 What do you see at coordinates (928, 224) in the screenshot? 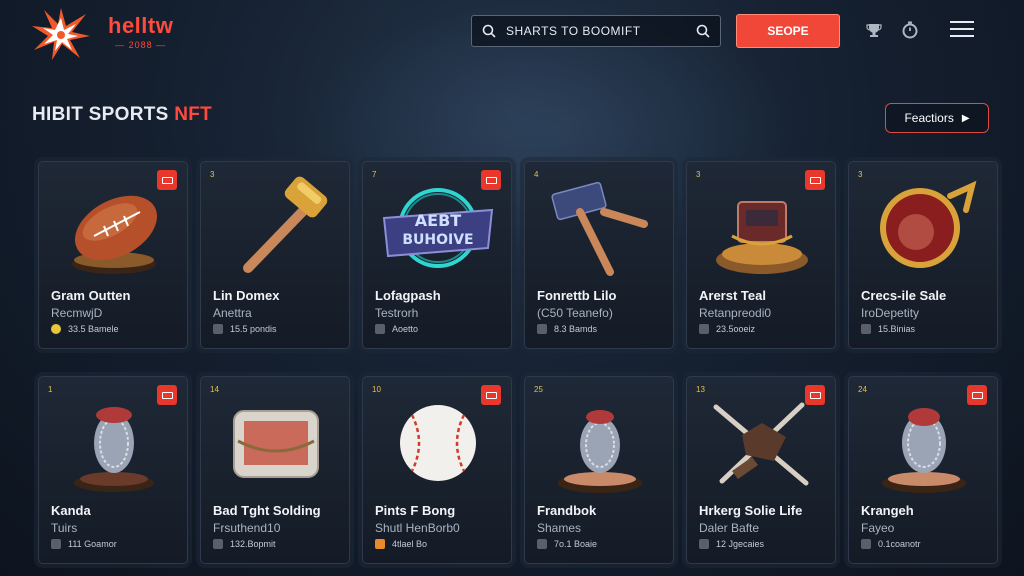
I see `gem-disc-icon` at bounding box center [928, 224].